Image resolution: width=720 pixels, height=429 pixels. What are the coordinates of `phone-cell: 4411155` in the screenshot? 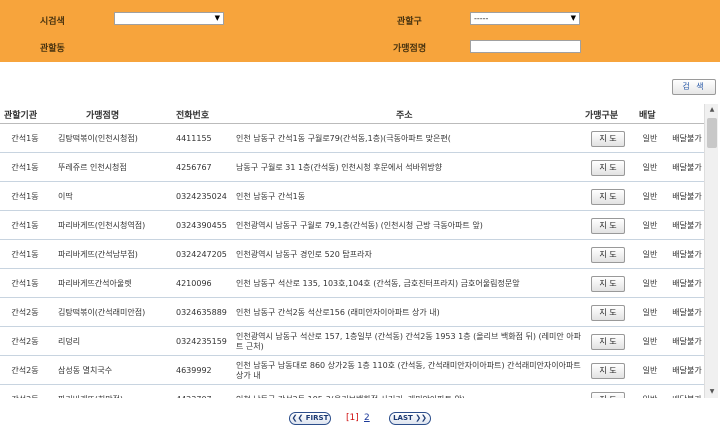 It's located at (194, 138).